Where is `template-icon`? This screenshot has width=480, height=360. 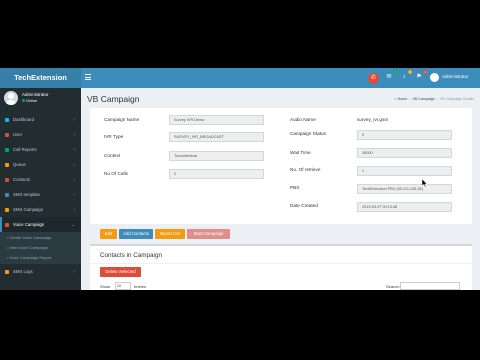
template-icon is located at coordinates (7, 194).